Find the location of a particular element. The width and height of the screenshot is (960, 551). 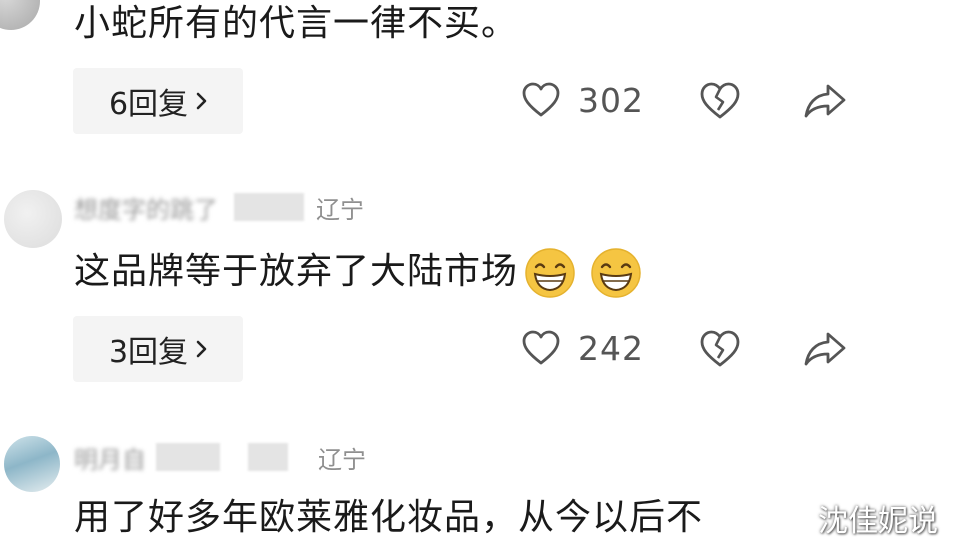

like-button: 302 is located at coordinates (583, 100).